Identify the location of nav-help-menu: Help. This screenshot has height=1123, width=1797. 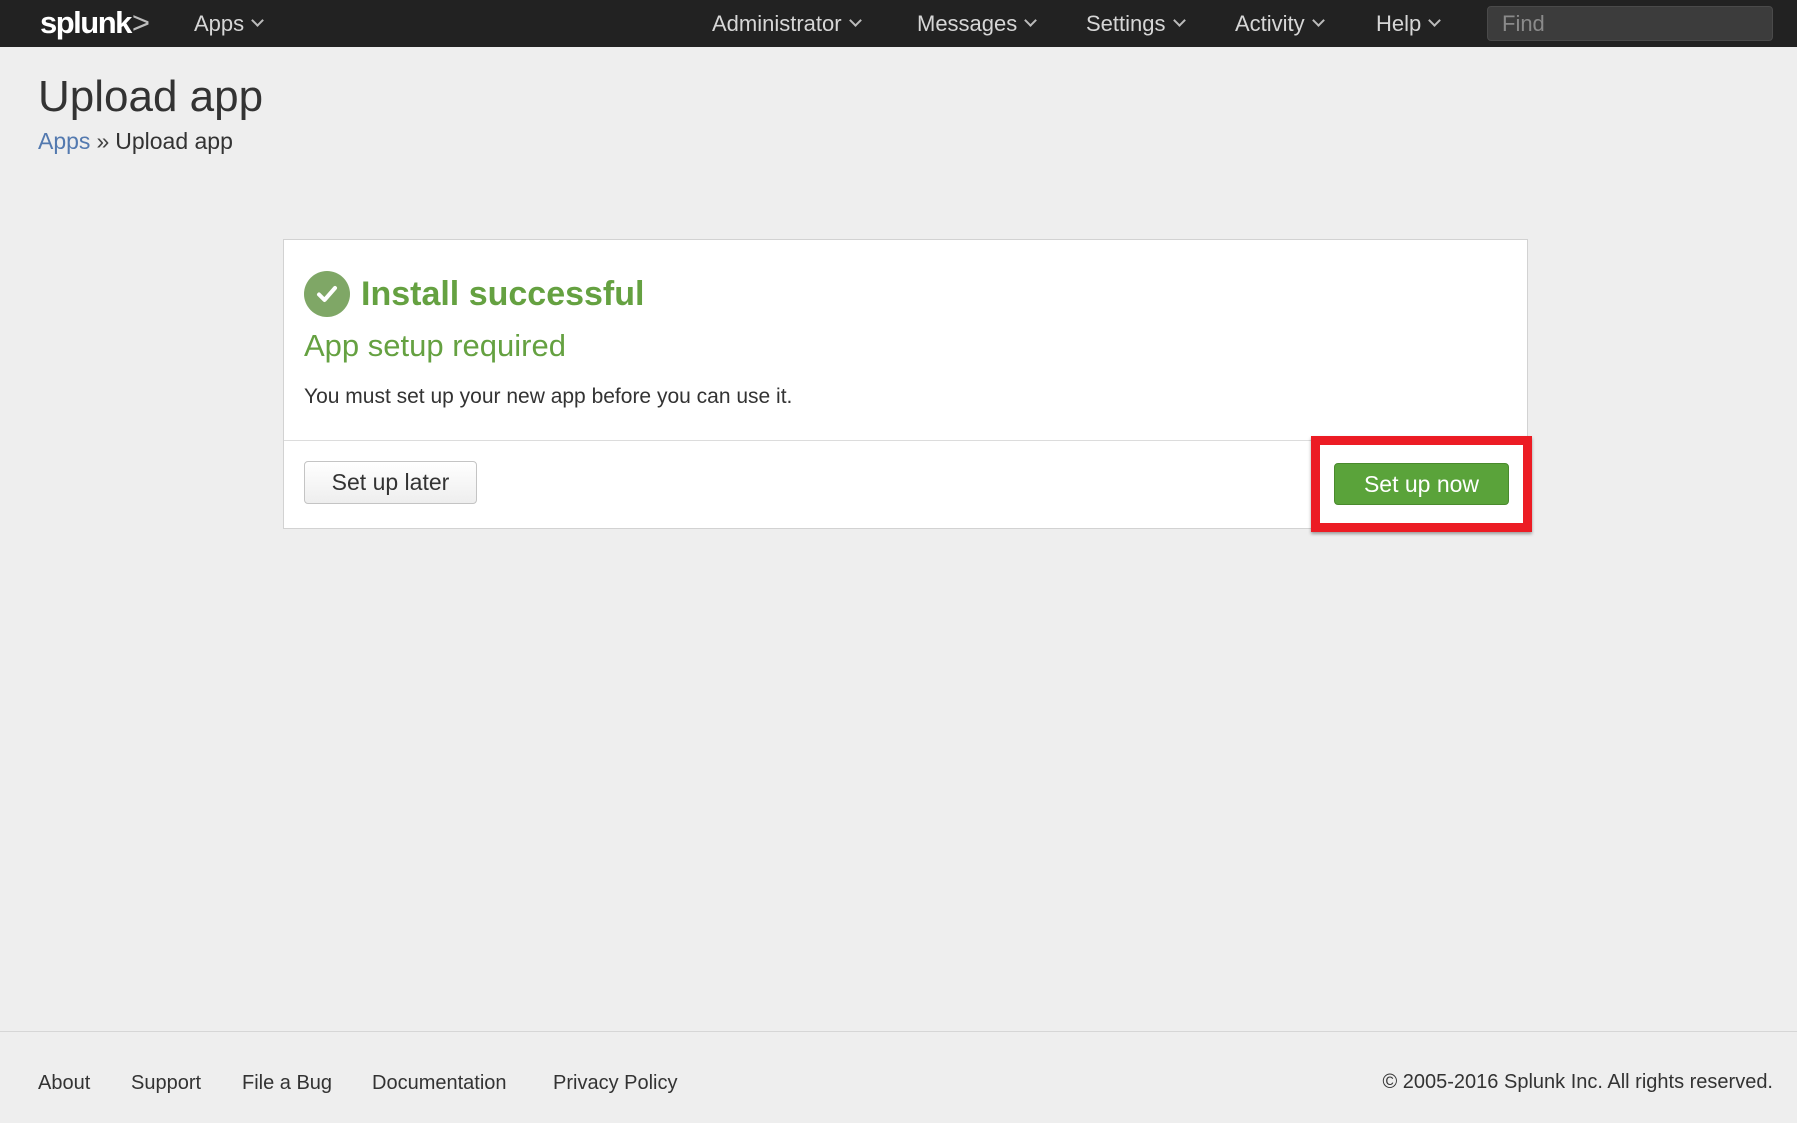
(1409, 23).